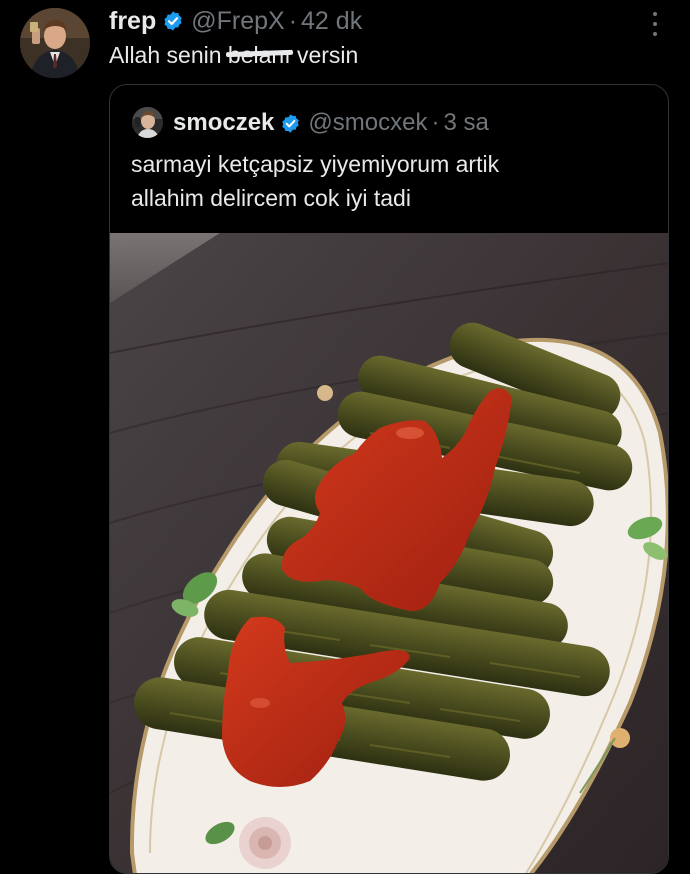 This screenshot has width=690, height=874. I want to click on author-avatar, so click(55, 43).